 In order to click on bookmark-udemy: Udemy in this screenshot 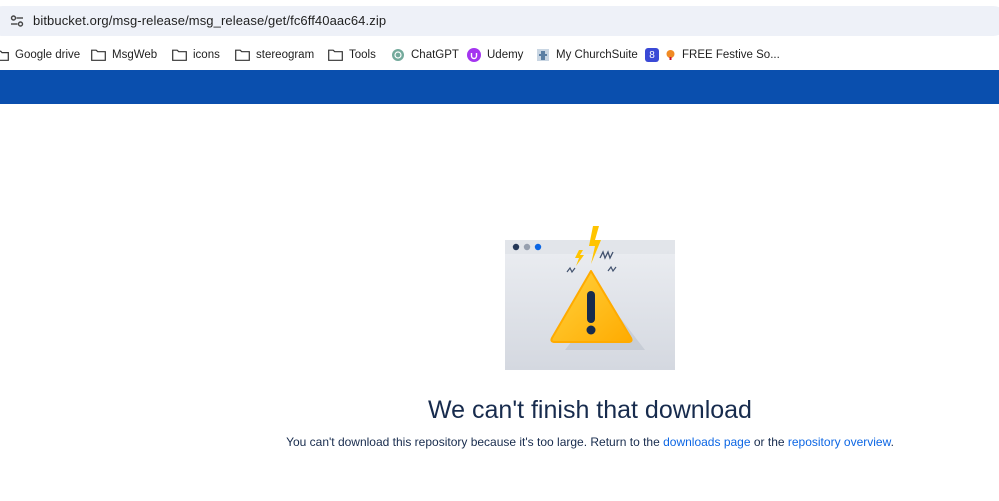, I will do `click(495, 55)`.